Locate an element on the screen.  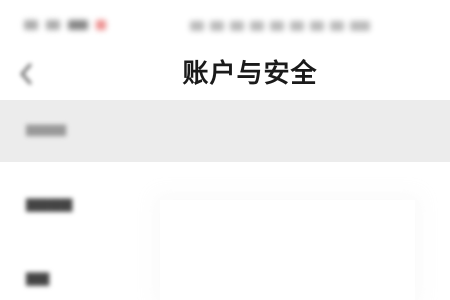
status-right is located at coordinates (280, 26).